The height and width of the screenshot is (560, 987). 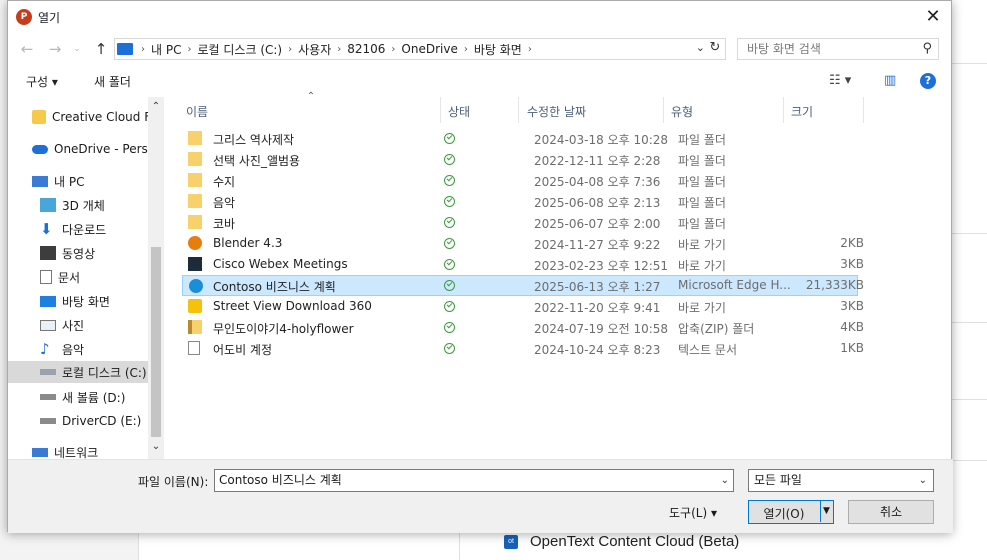 I want to click on column-name: 이름, so click(x=197, y=111).